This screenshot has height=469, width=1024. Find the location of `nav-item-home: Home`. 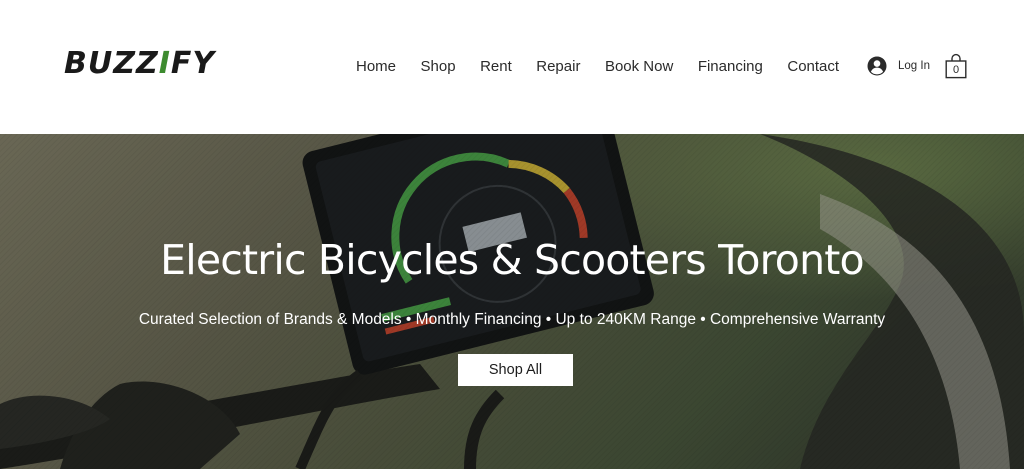

nav-item-home: Home is located at coordinates (376, 67).